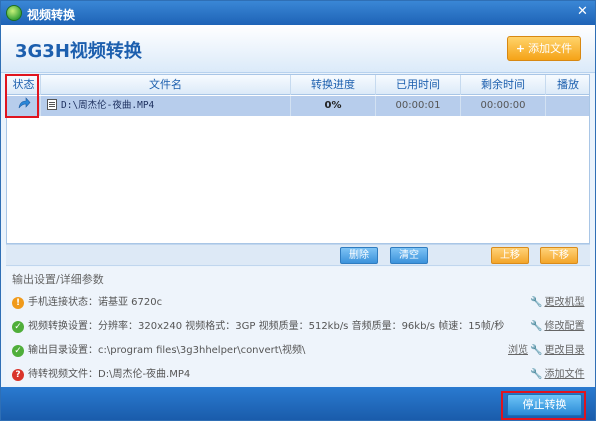  I want to click on header: 3G3H视频转换 + 添加文件, so click(298, 49).